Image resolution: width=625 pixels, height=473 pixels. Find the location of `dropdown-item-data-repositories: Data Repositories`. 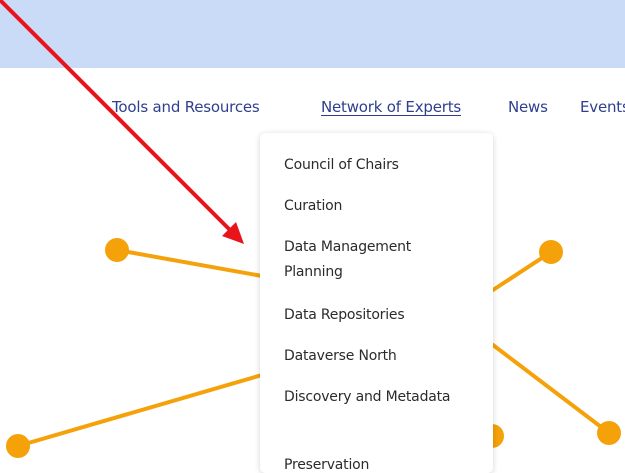

dropdown-item-data-repositories: Data Repositories is located at coordinates (379, 315).